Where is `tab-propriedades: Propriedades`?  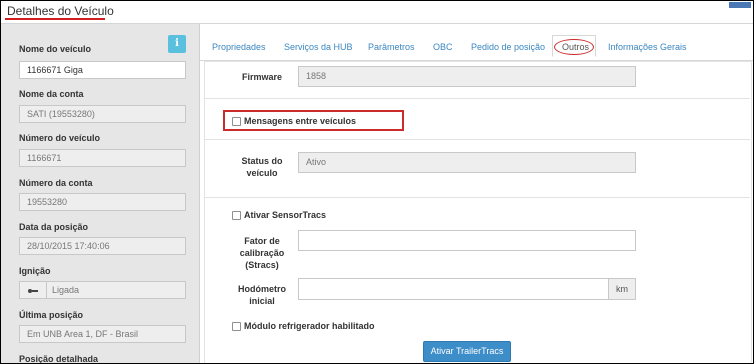 tab-propriedades: Propriedades is located at coordinates (239, 47).